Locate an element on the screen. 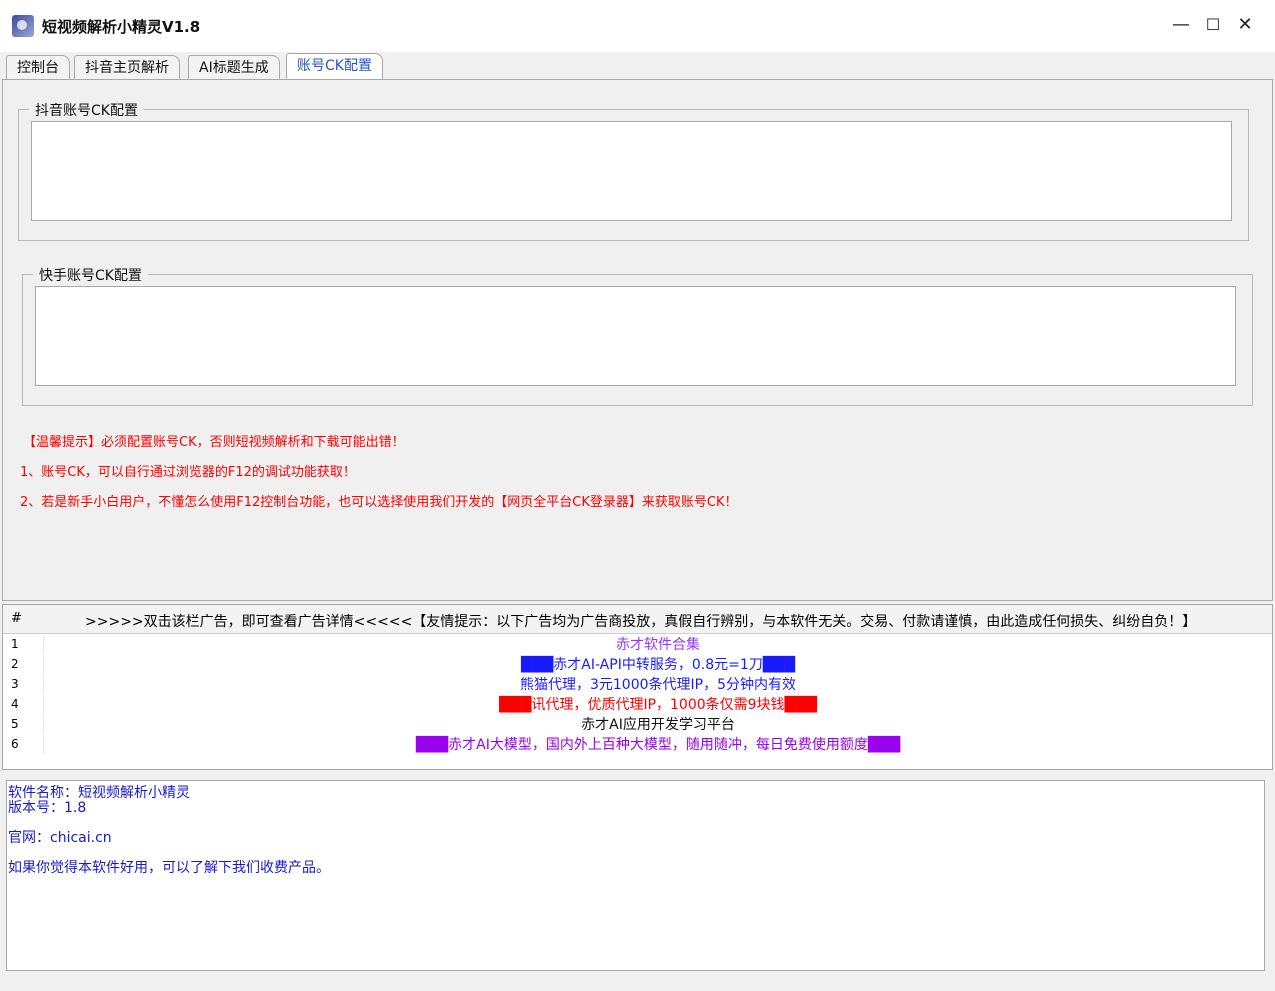 This screenshot has width=1275, height=991. window-title: 短视频解析小精灵V1.8 is located at coordinates (121, 27).